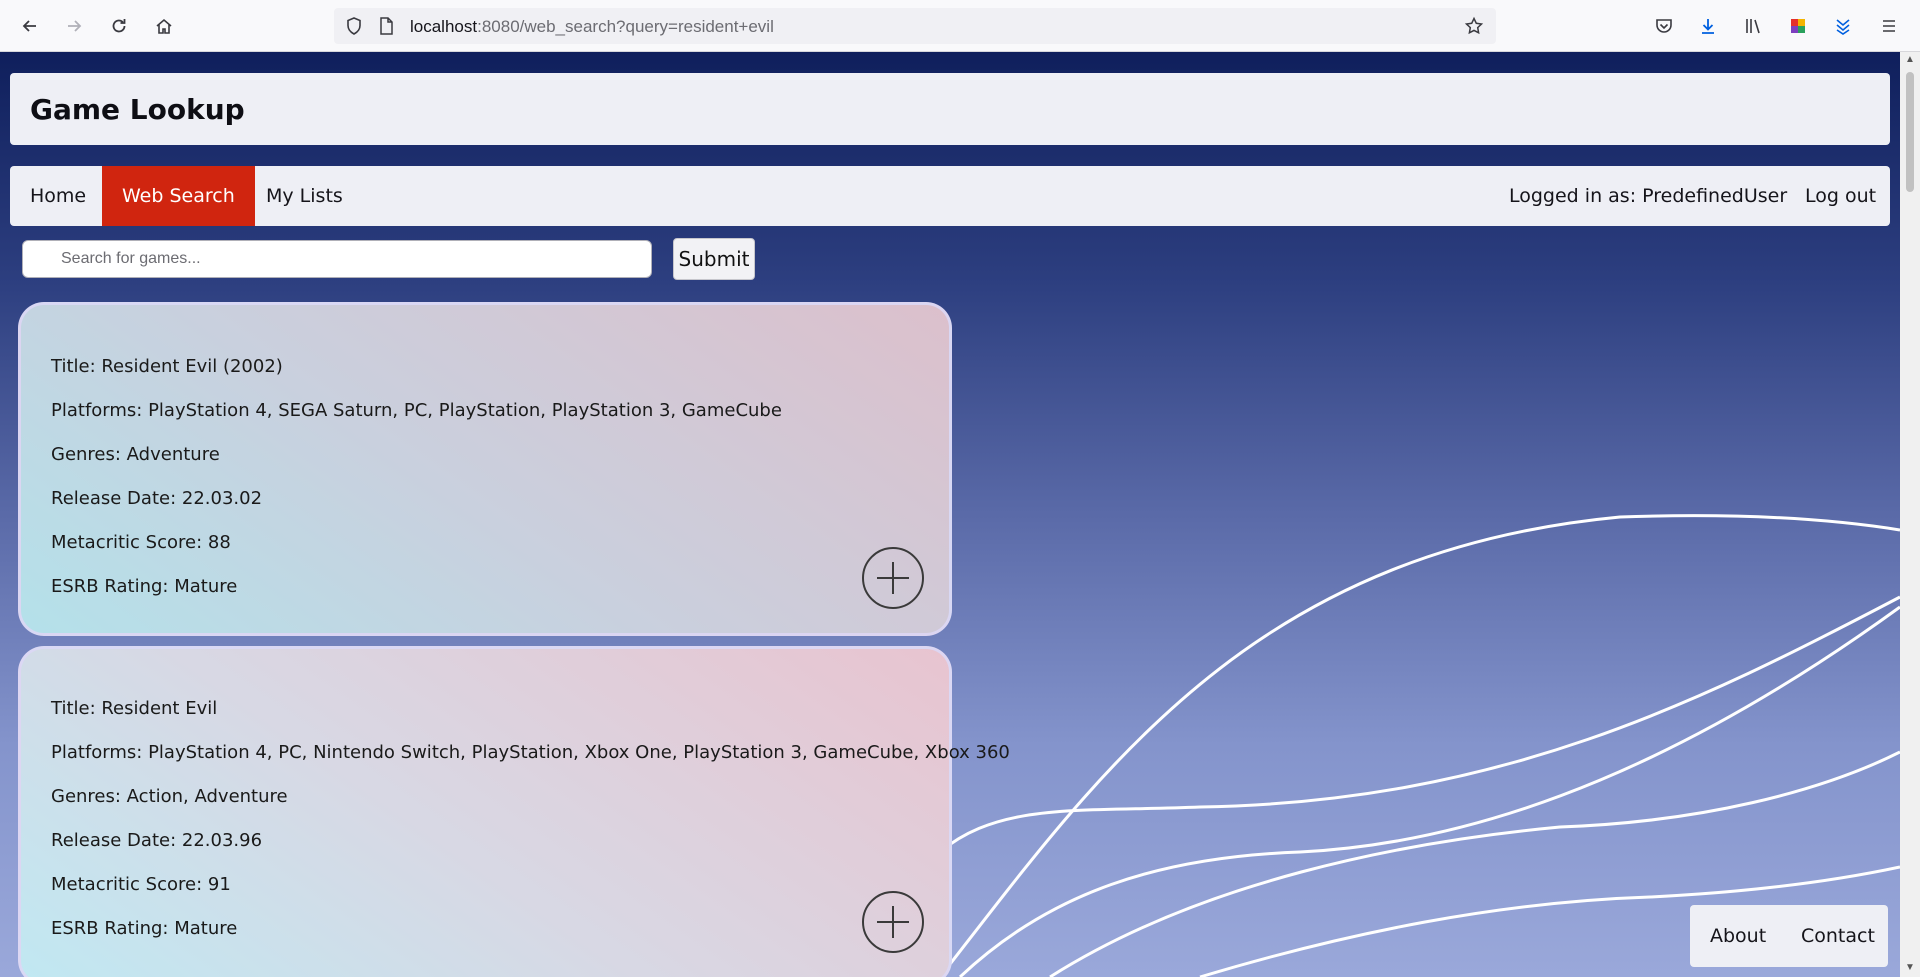 Image resolution: width=1920 pixels, height=977 pixels. I want to click on pocket-icon, so click(1664, 26).